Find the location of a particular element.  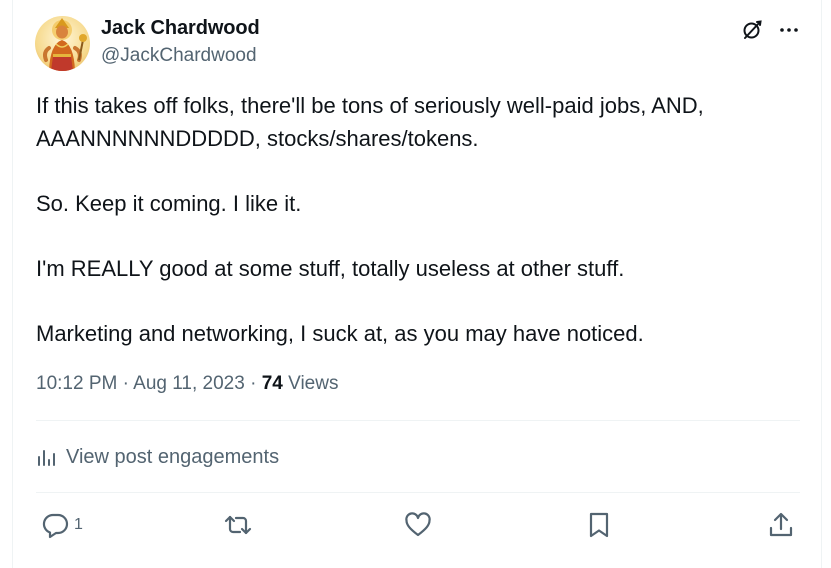

share-button is located at coordinates (781, 525).